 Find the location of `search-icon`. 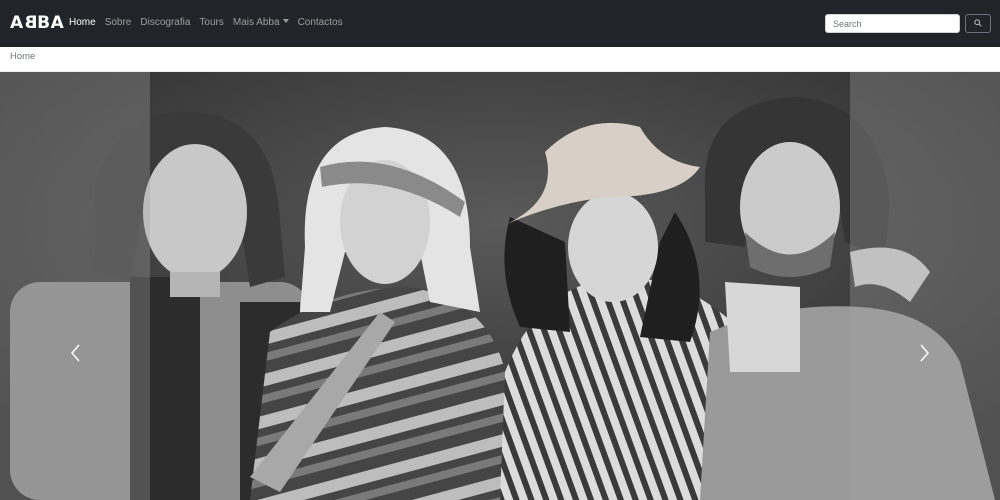

search-icon is located at coordinates (978, 23).